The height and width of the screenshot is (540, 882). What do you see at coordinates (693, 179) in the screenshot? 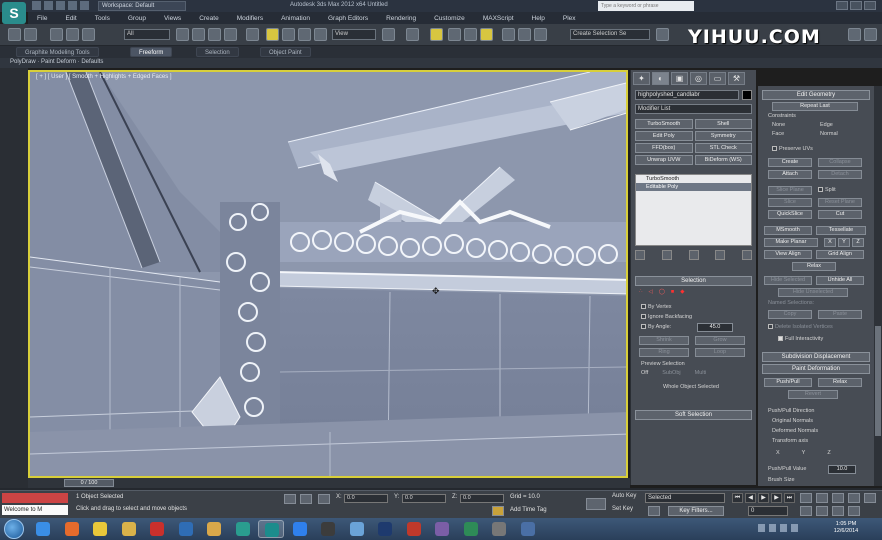
I see `stack-item-turbosmooth: TurboSmooth` at bounding box center [693, 179].